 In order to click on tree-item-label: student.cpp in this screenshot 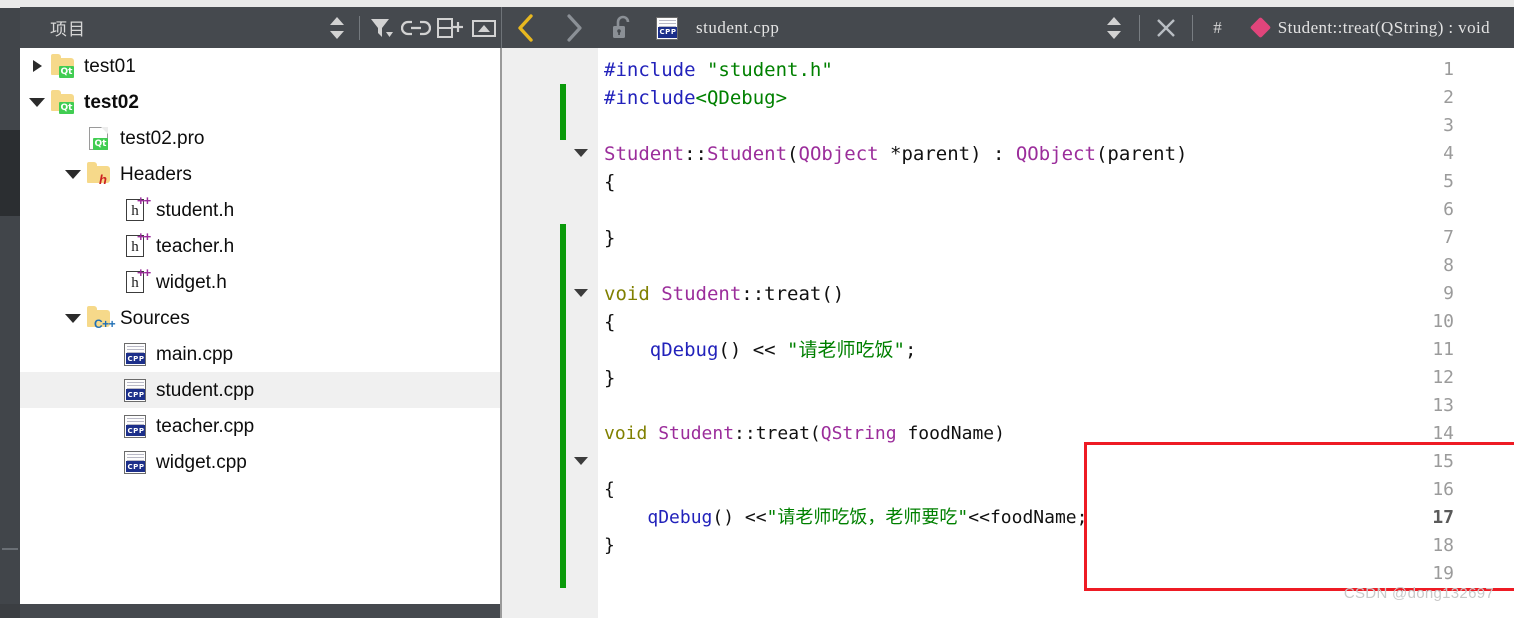, I will do `click(205, 390)`.